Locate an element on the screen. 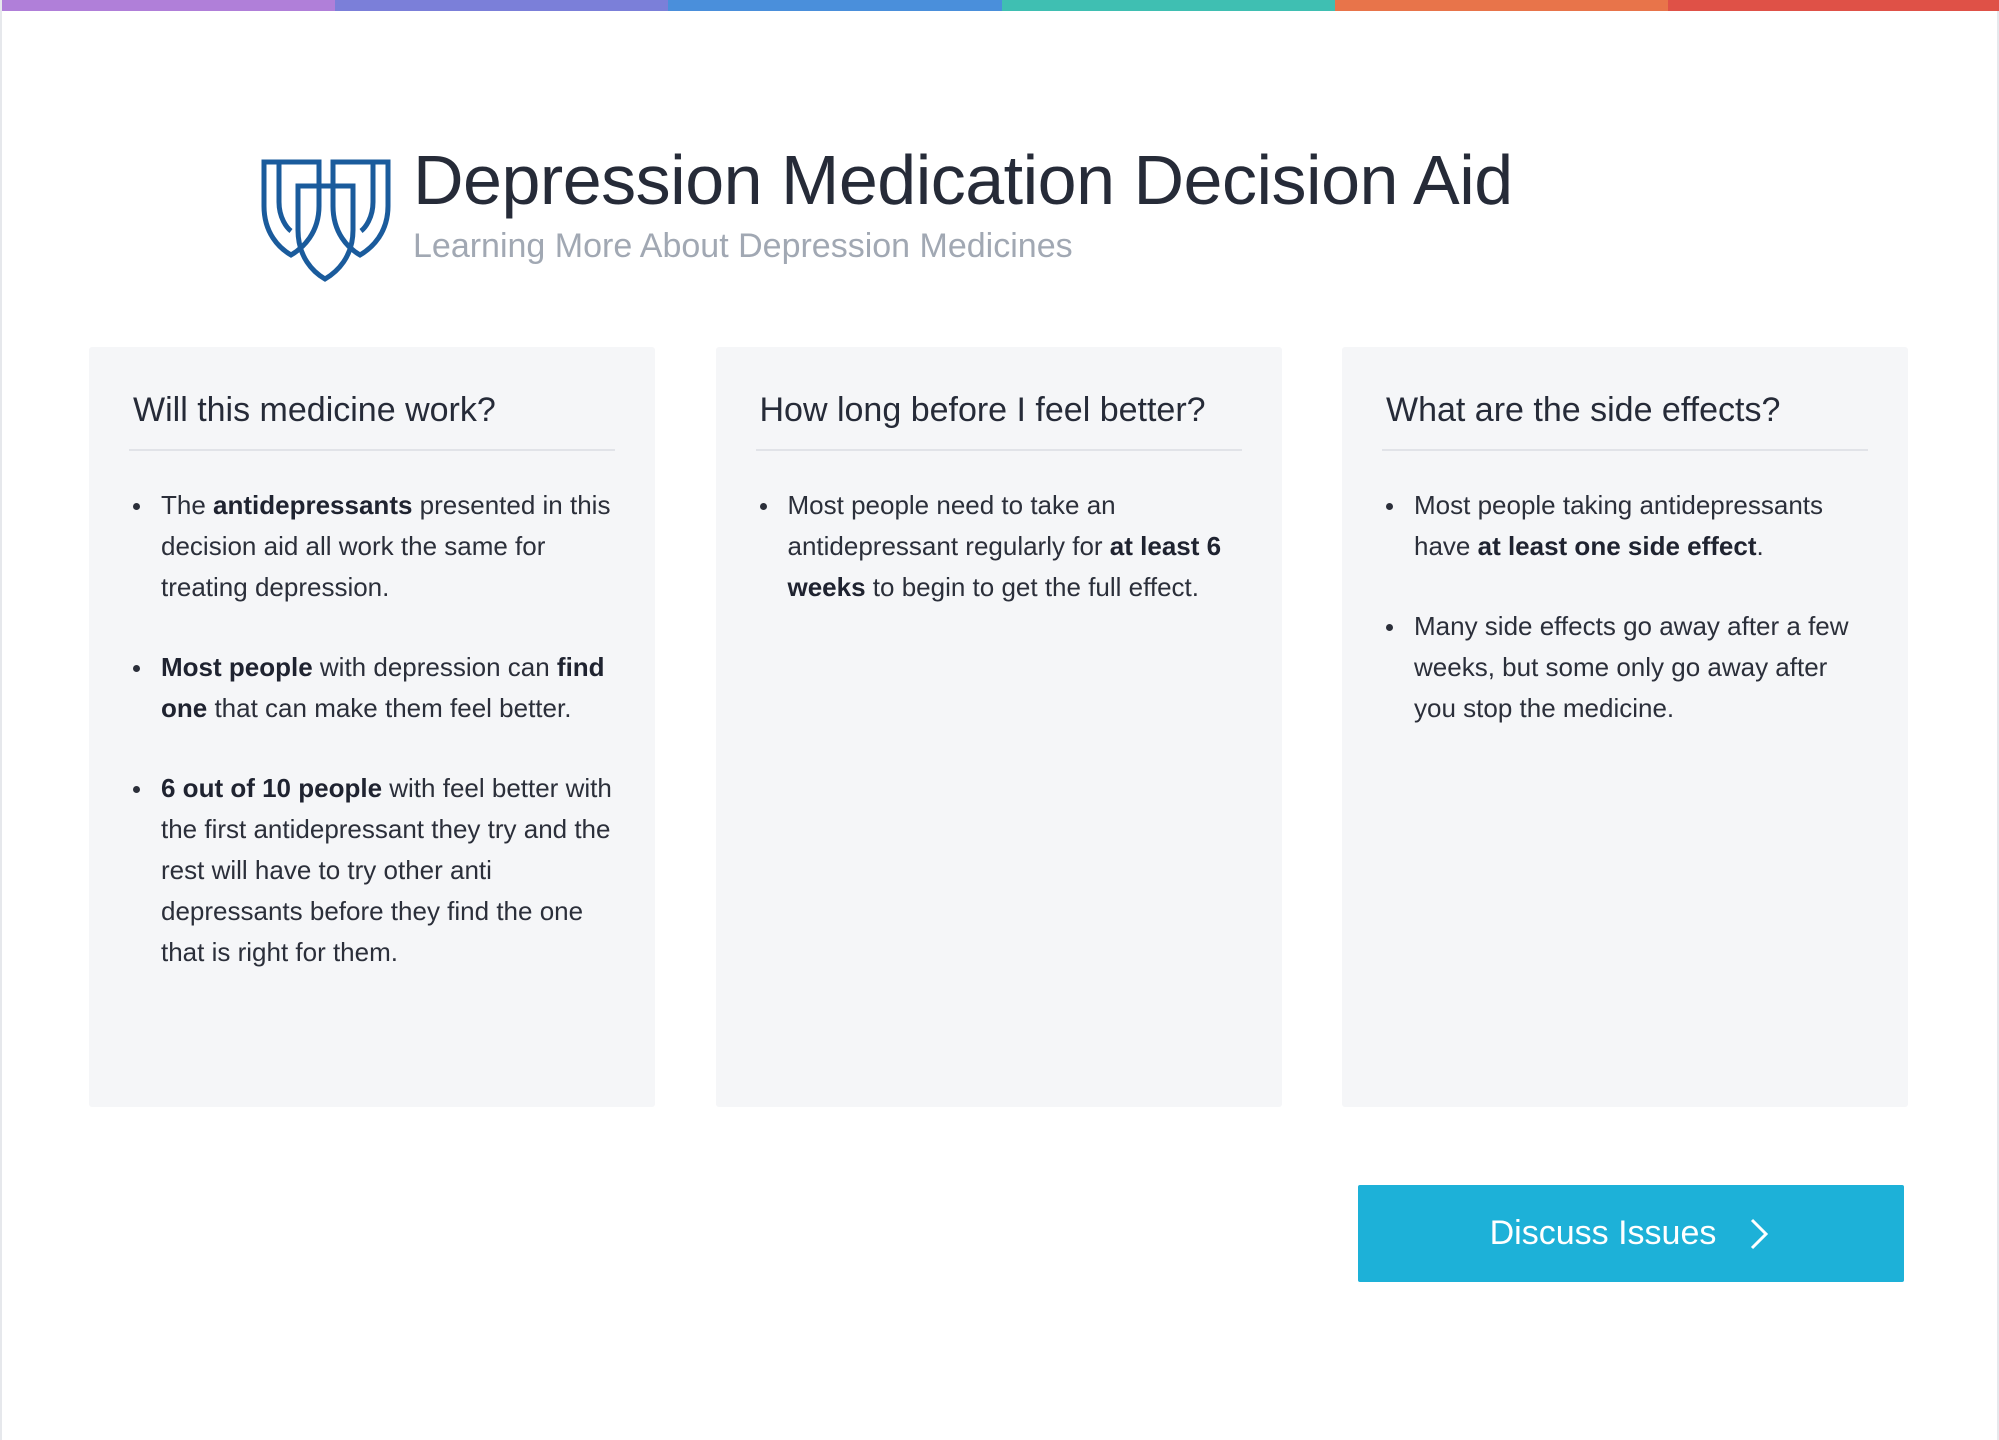 The width and height of the screenshot is (1999, 1440). bold-text: antidepressants is located at coordinates (313, 505).